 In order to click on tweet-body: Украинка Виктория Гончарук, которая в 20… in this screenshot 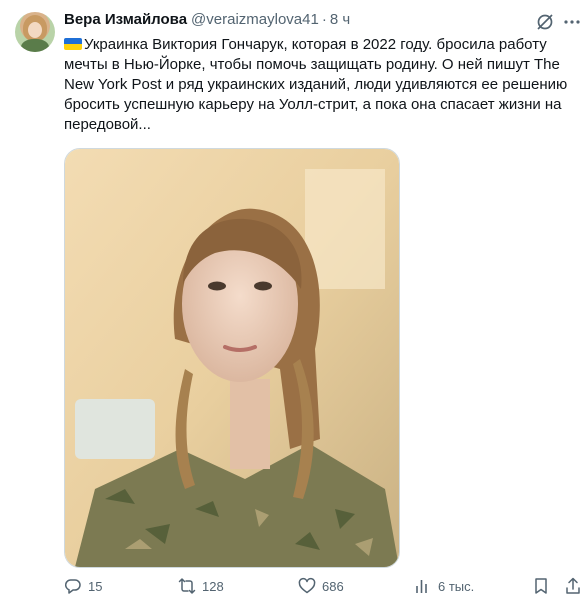, I will do `click(316, 84)`.